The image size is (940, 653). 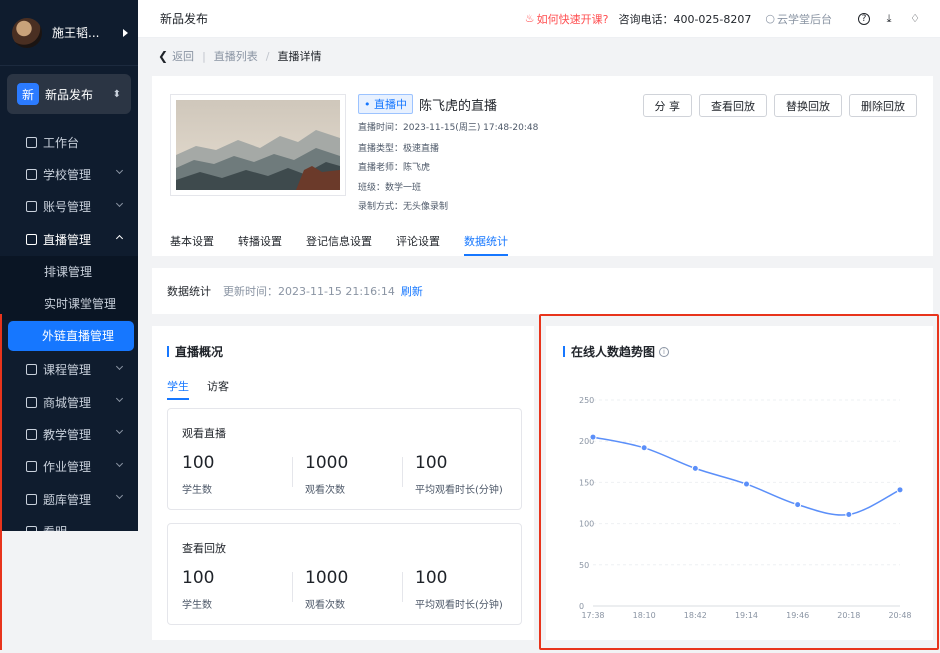 I want to click on org-badge: 新, so click(x=28, y=94).